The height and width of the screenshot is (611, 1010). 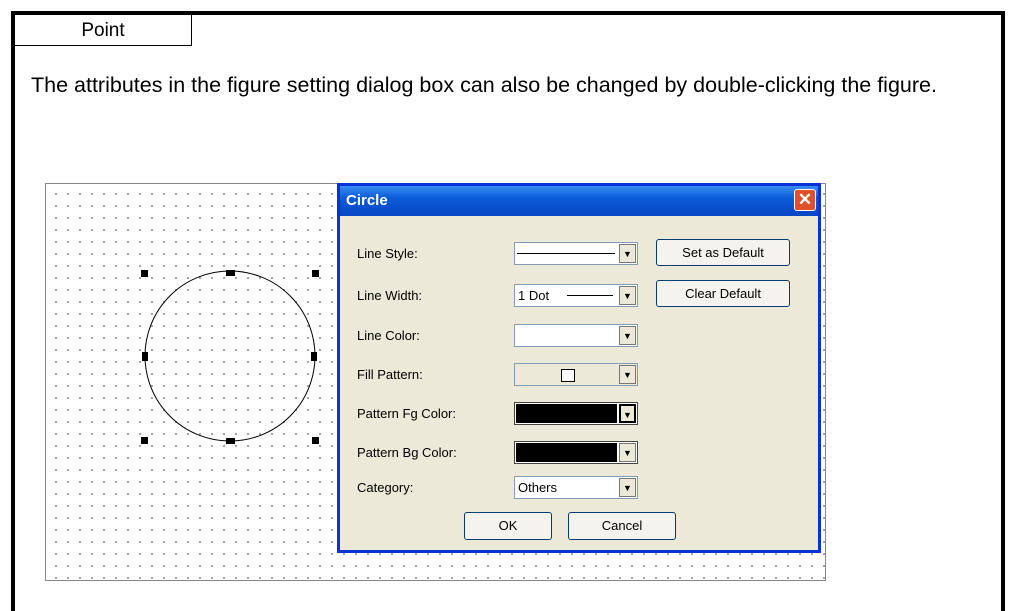 I want to click on close-button: ✕, so click(x=805, y=200).